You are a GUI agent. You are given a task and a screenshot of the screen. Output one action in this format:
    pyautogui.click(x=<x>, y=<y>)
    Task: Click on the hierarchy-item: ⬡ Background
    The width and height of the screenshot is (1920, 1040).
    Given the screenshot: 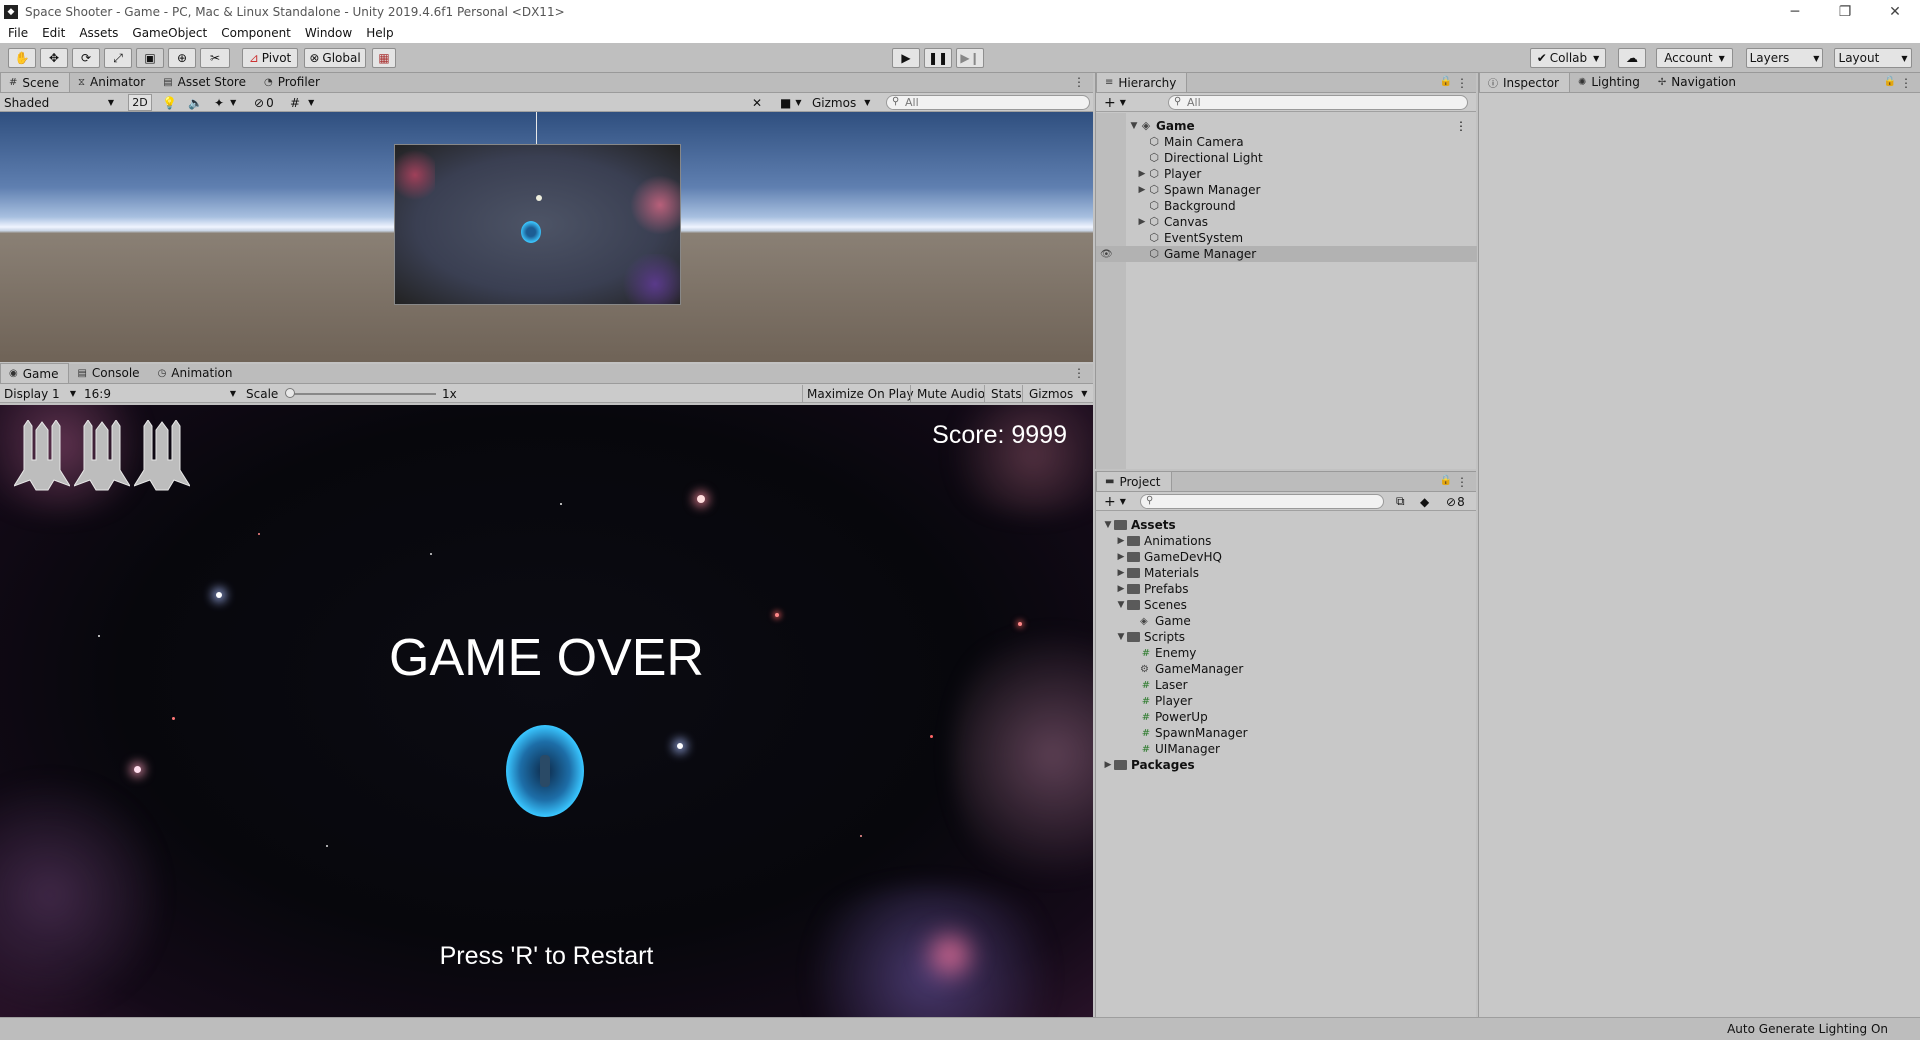 What is the action you would take?
    pyautogui.click(x=1286, y=206)
    